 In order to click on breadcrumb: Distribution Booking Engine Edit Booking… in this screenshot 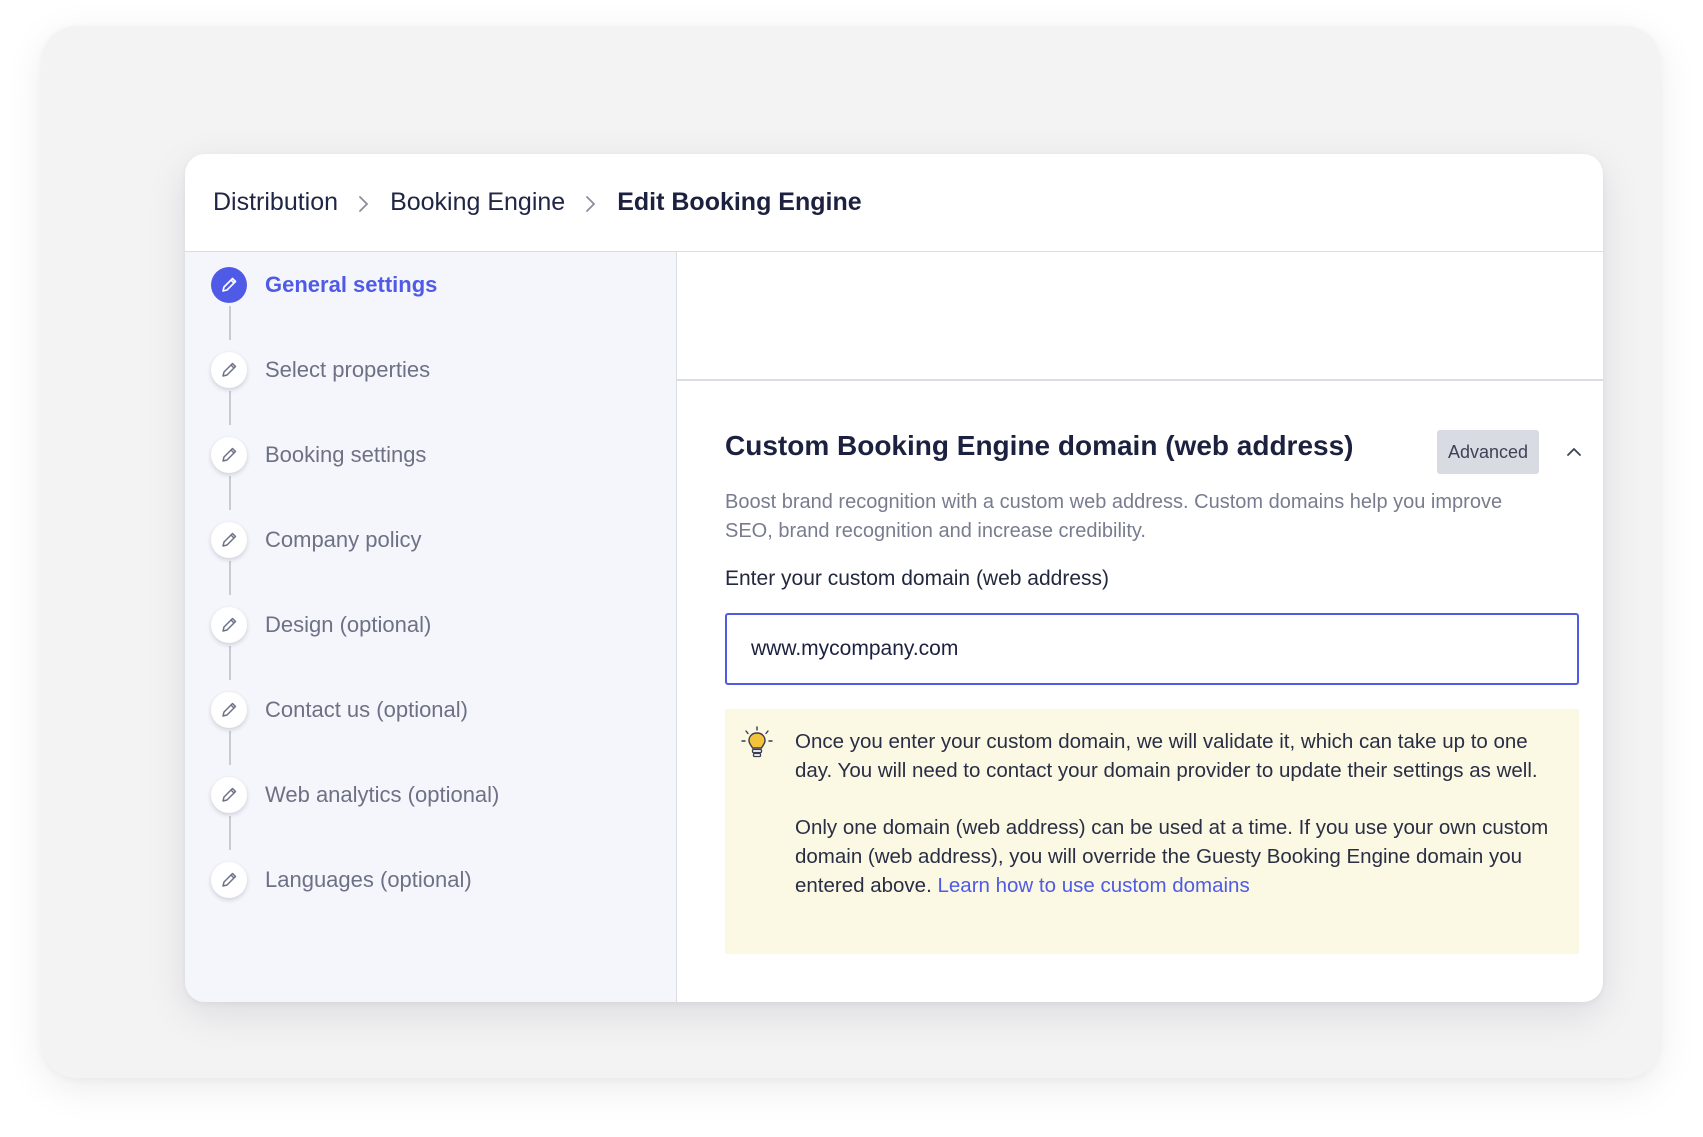, I will do `click(894, 203)`.